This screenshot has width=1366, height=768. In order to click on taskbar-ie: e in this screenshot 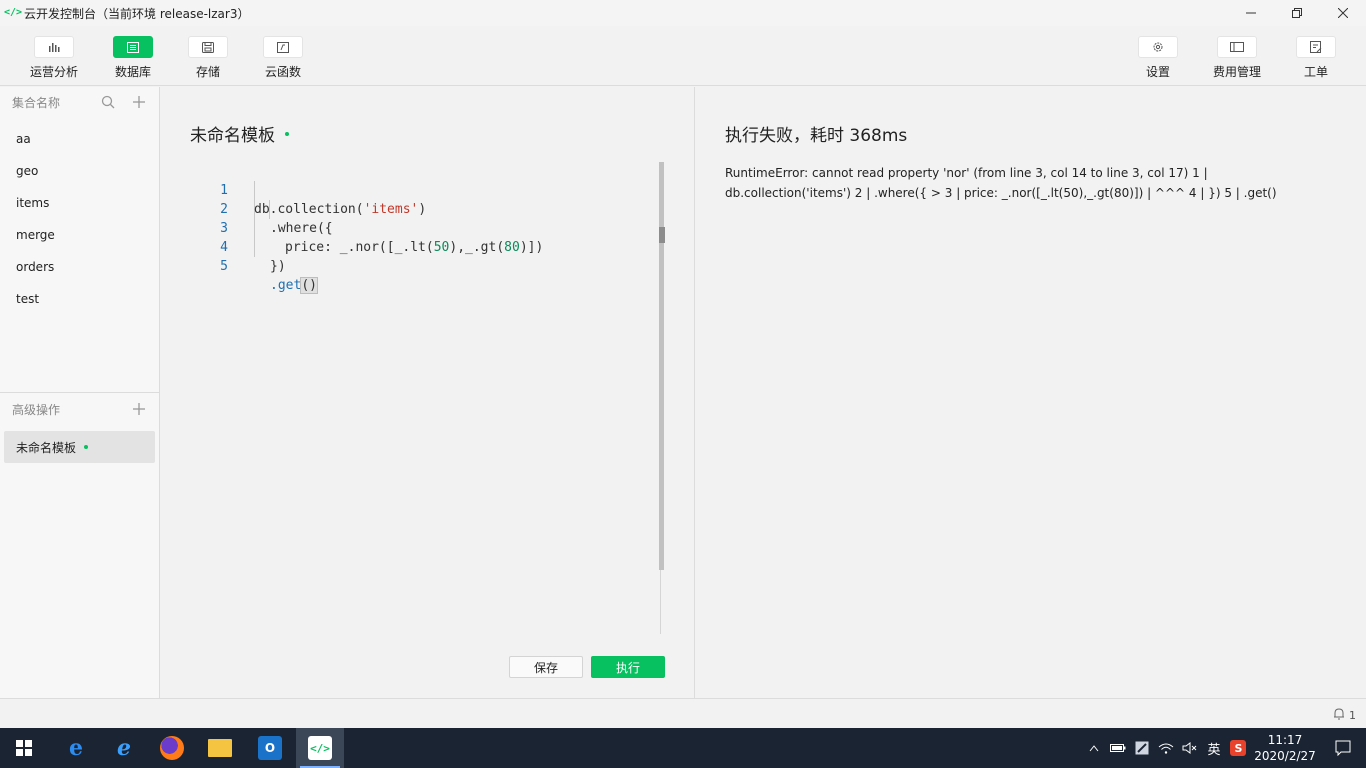, I will do `click(124, 748)`.